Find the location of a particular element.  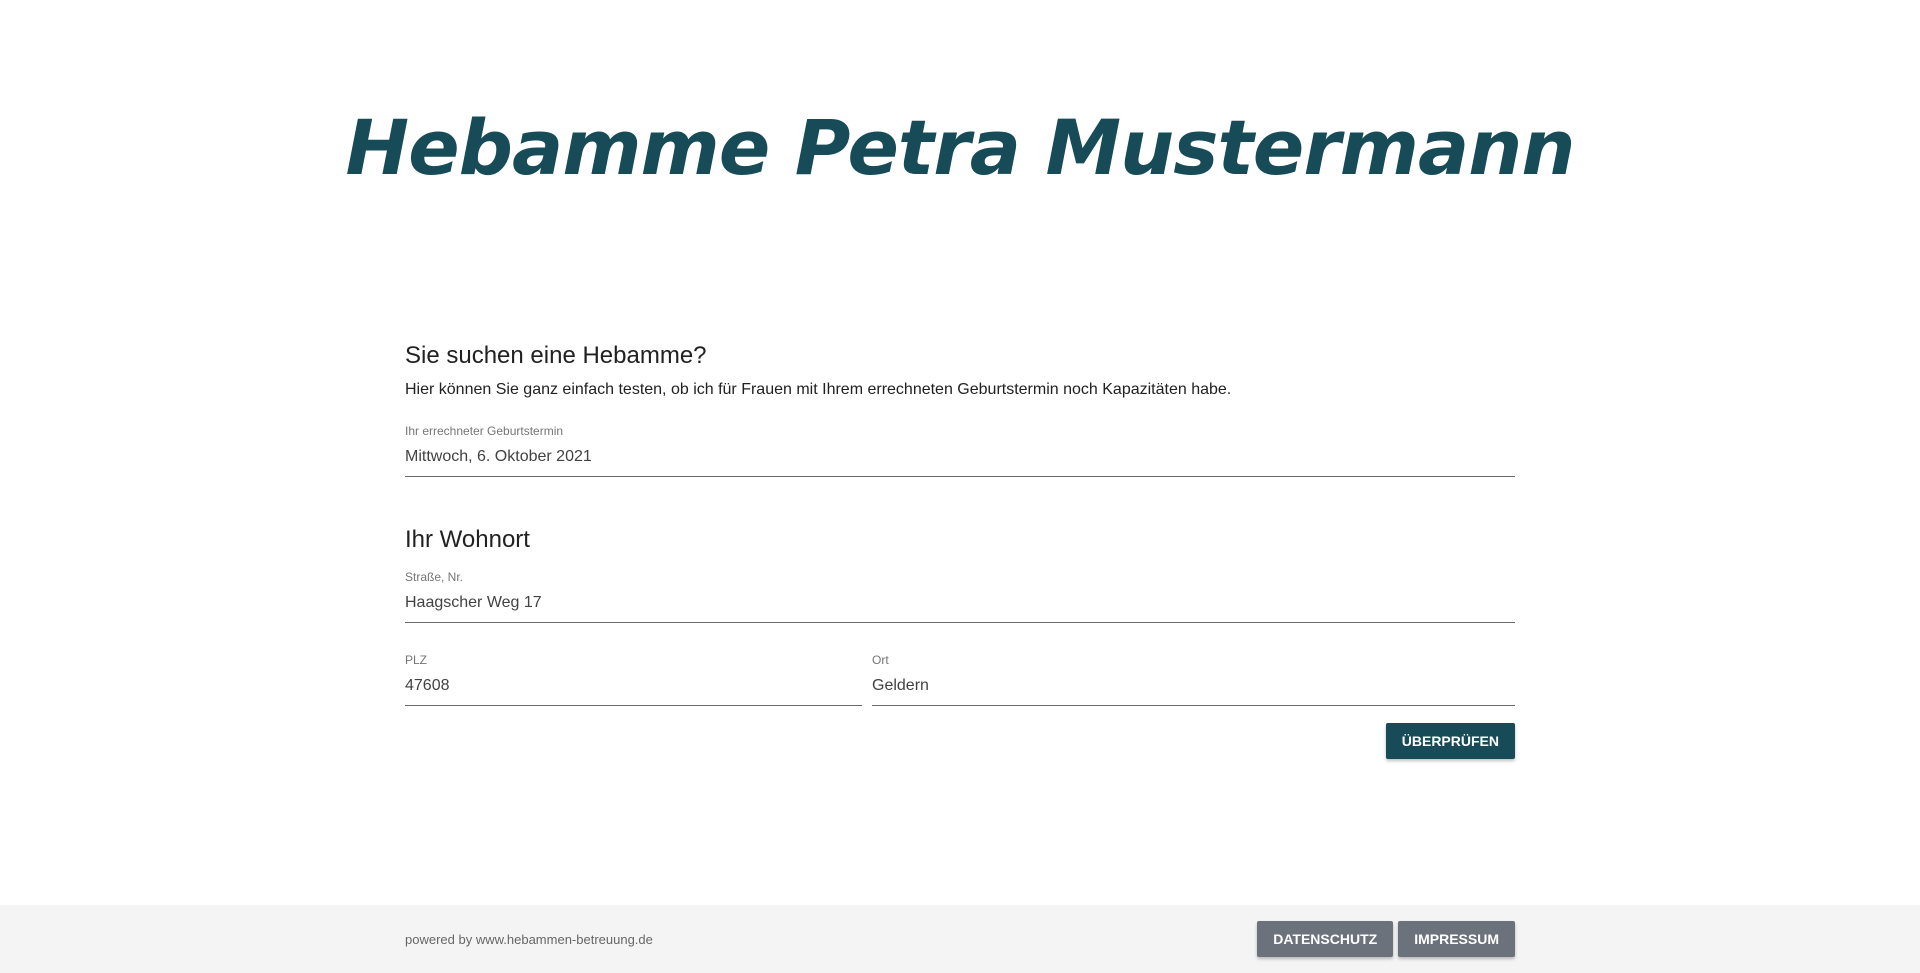

footer-buttons: DATENSCHUTZ IMPRESSUM is located at coordinates (1386, 939).